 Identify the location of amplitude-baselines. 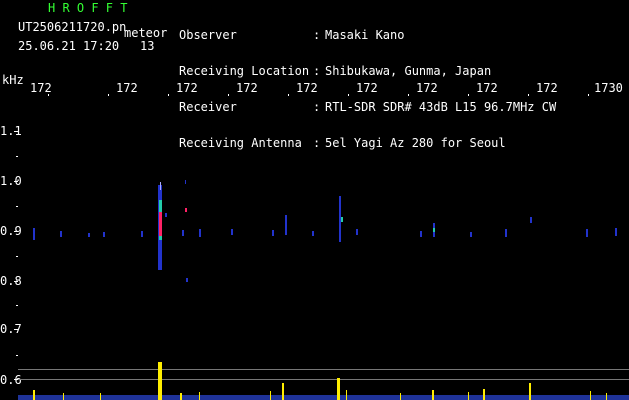
(323, 374).